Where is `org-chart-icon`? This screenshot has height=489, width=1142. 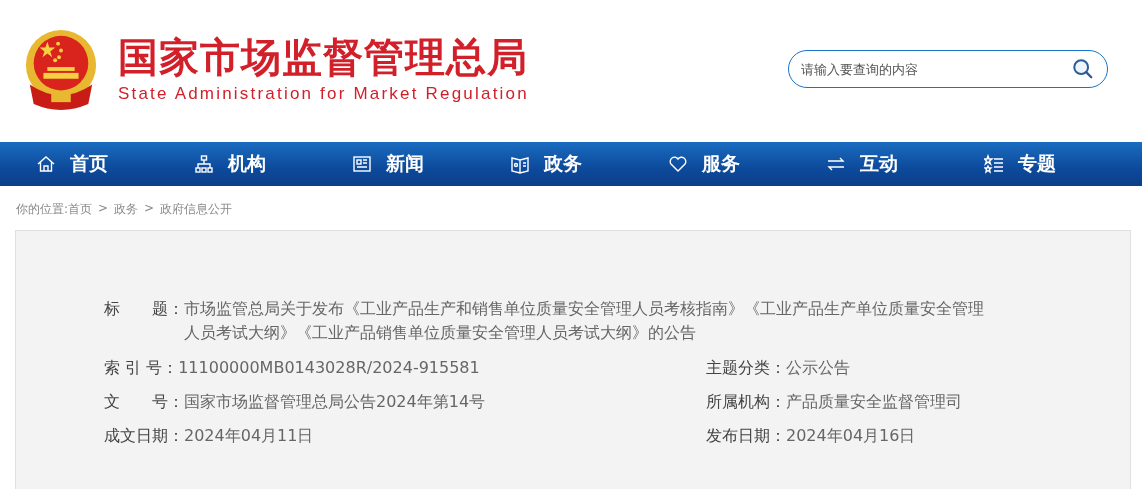
org-chart-icon is located at coordinates (204, 164).